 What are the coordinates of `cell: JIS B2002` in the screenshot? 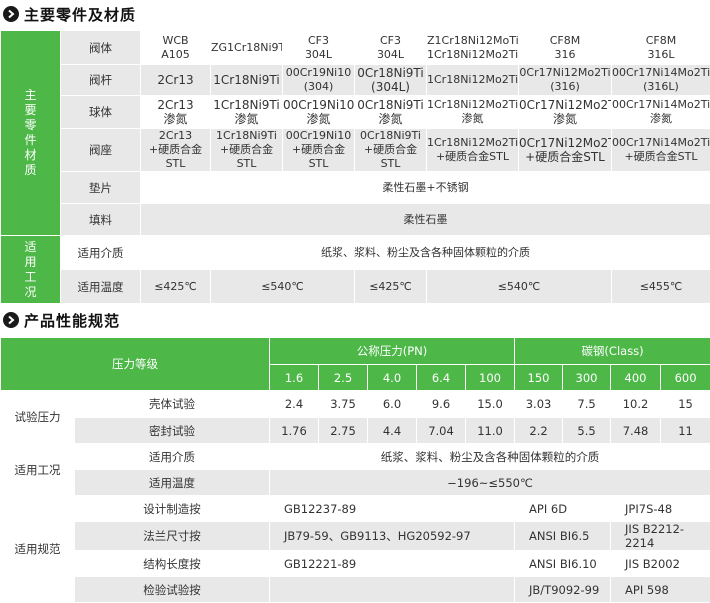 It's located at (660, 564).